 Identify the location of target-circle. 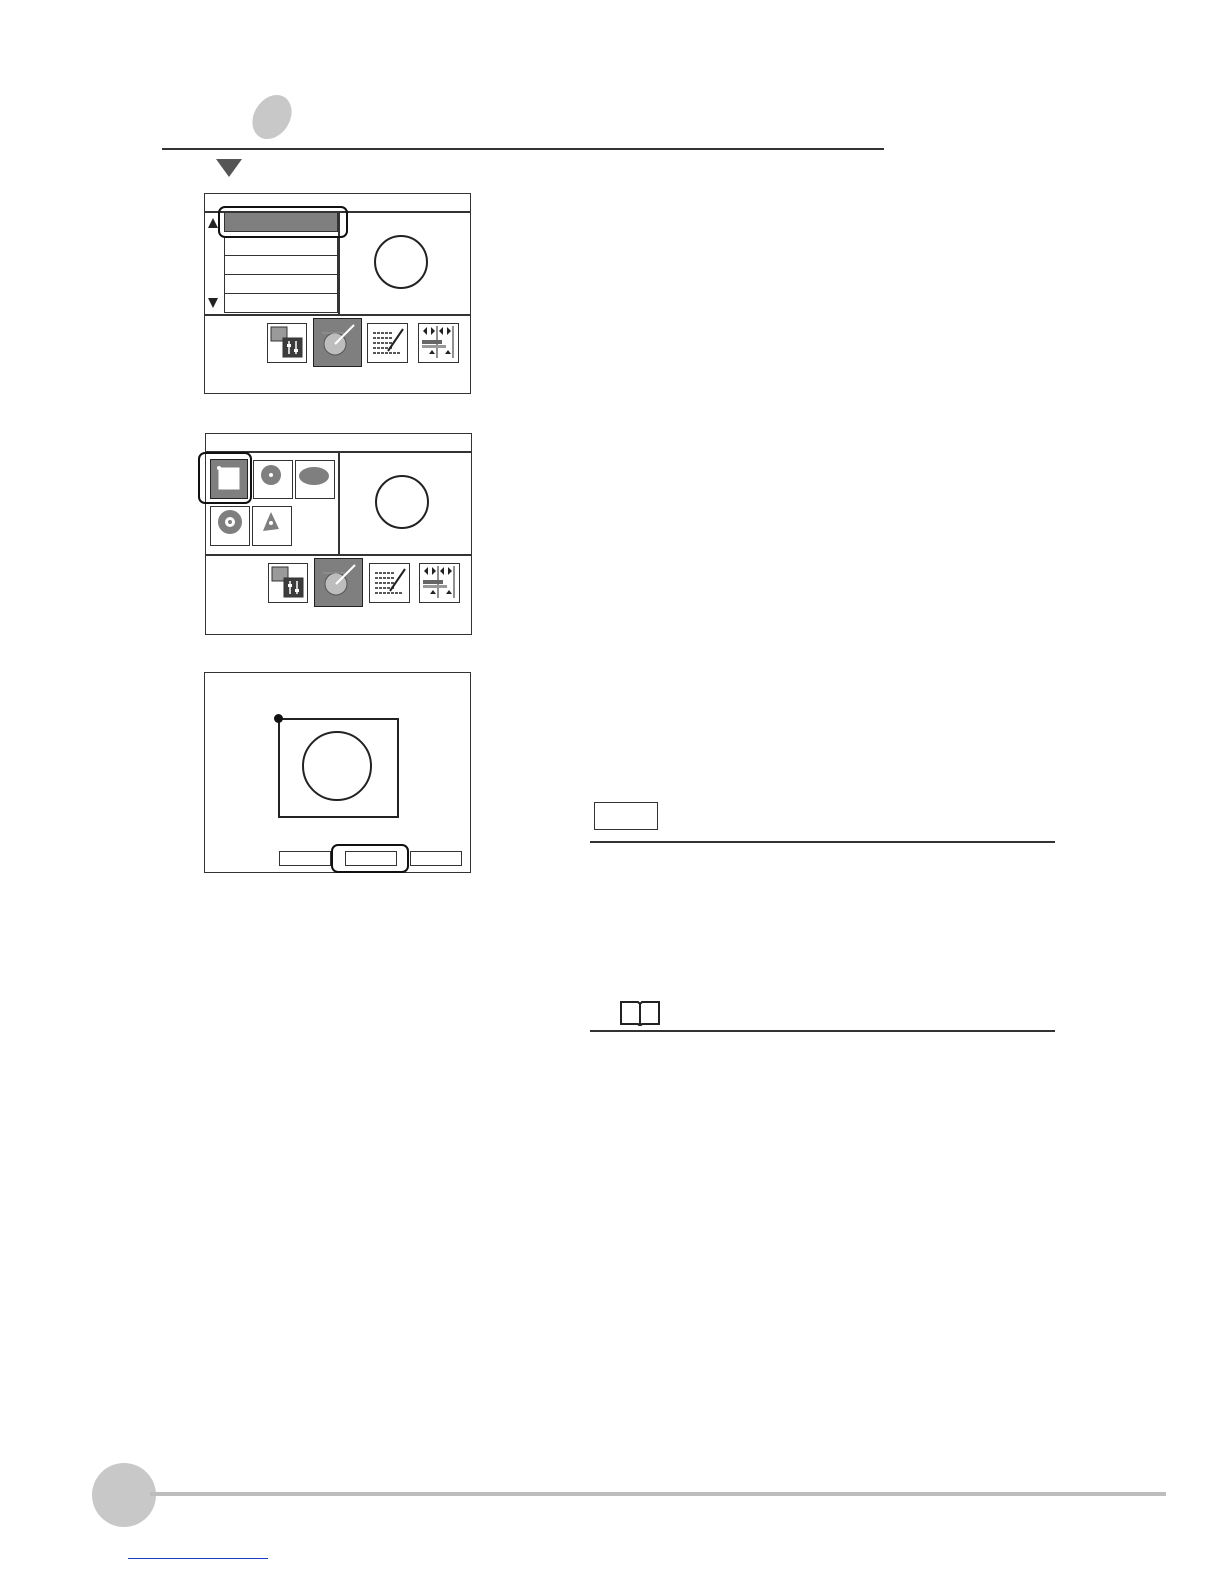
(337, 766).